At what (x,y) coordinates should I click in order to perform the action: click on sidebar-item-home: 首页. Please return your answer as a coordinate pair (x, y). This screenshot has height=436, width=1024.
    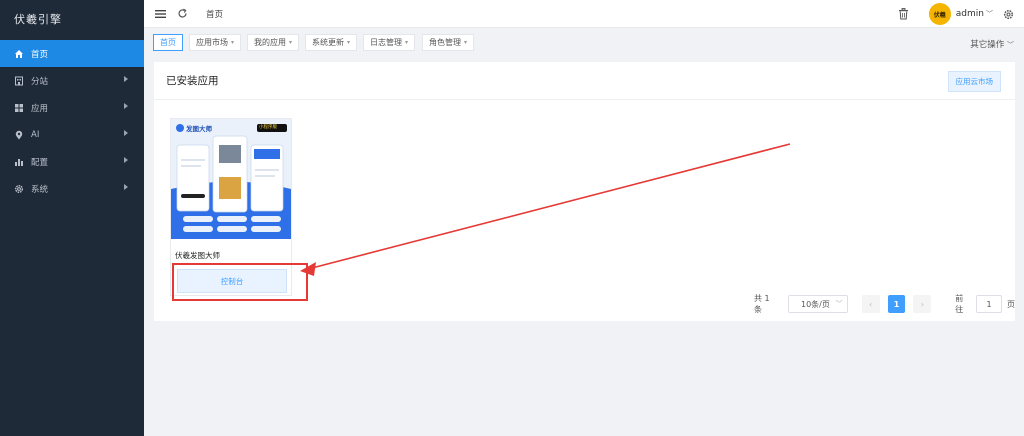
    Looking at the image, I should click on (72, 53).